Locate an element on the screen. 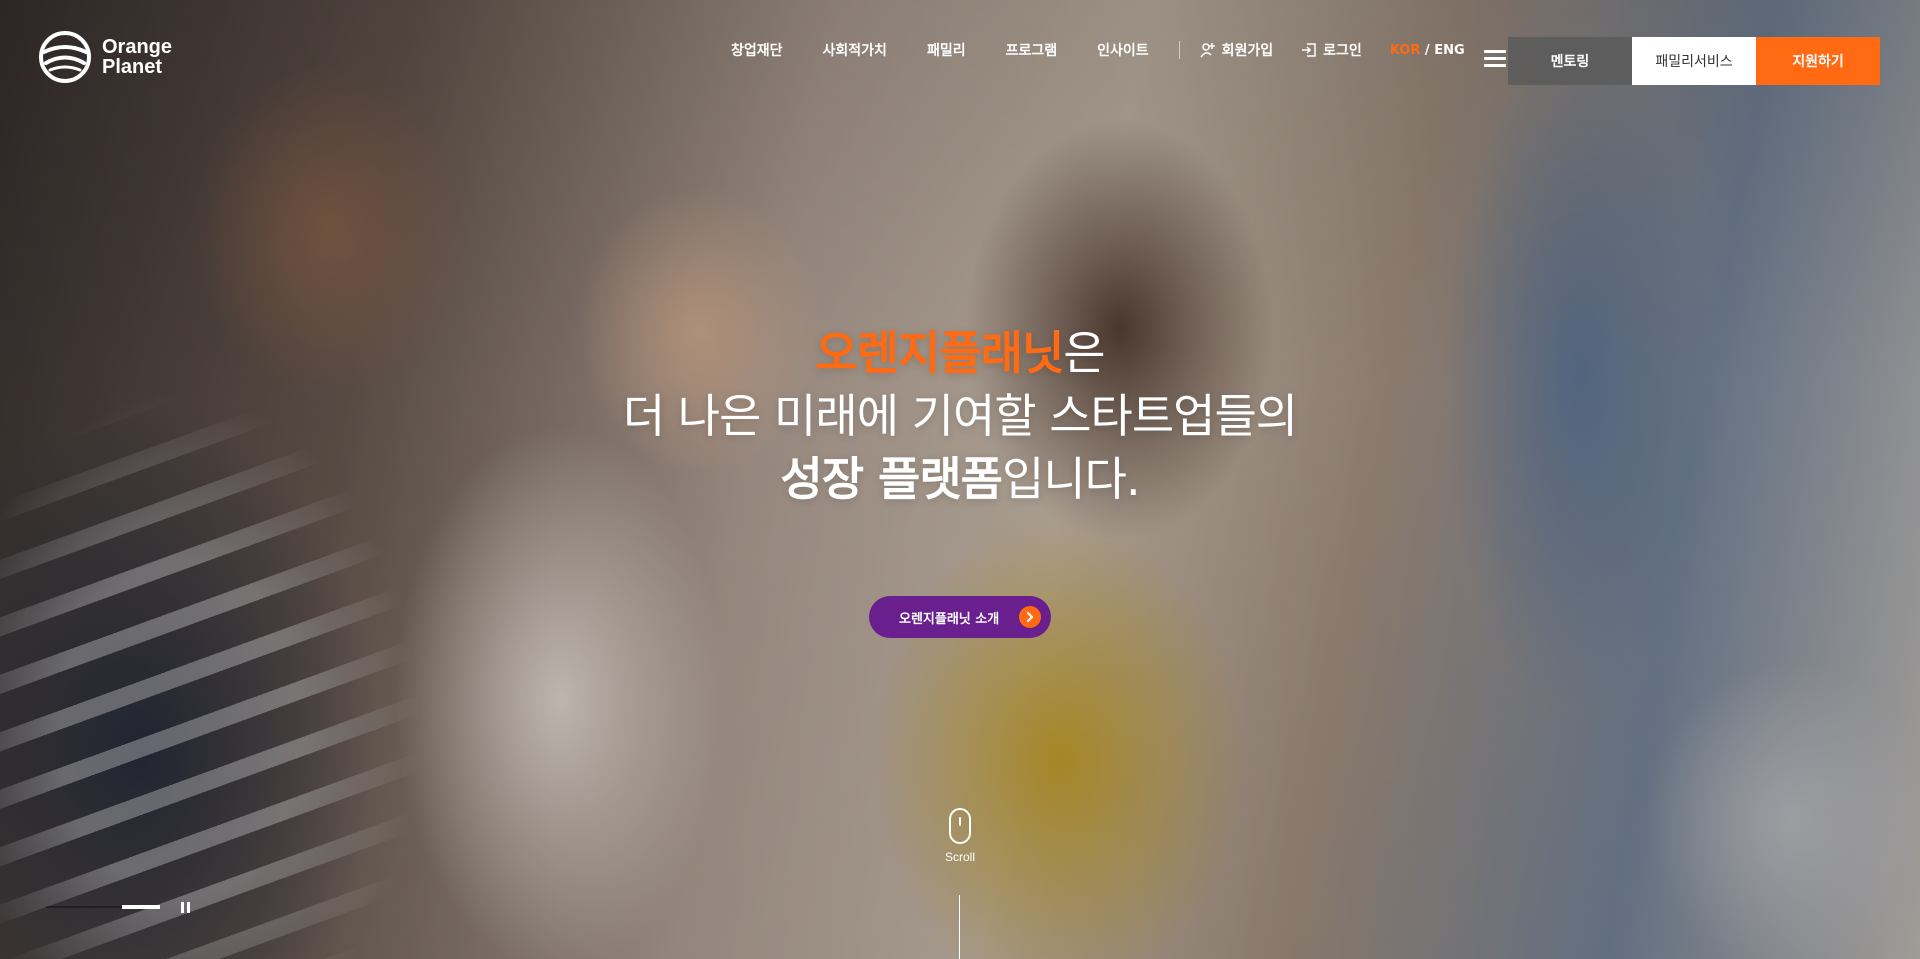 Image resolution: width=1920 pixels, height=959 pixels. headline-line2: 더 나은 미래에 기여할 스타트업들의 is located at coordinates (960, 416).